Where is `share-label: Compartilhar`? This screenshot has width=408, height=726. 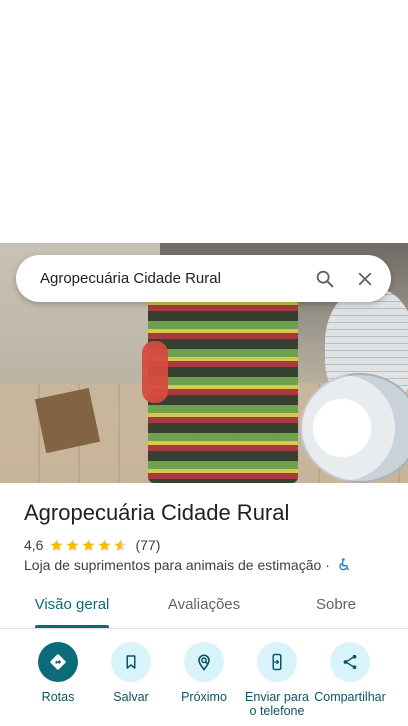 share-label: Compartilhar is located at coordinates (350, 697).